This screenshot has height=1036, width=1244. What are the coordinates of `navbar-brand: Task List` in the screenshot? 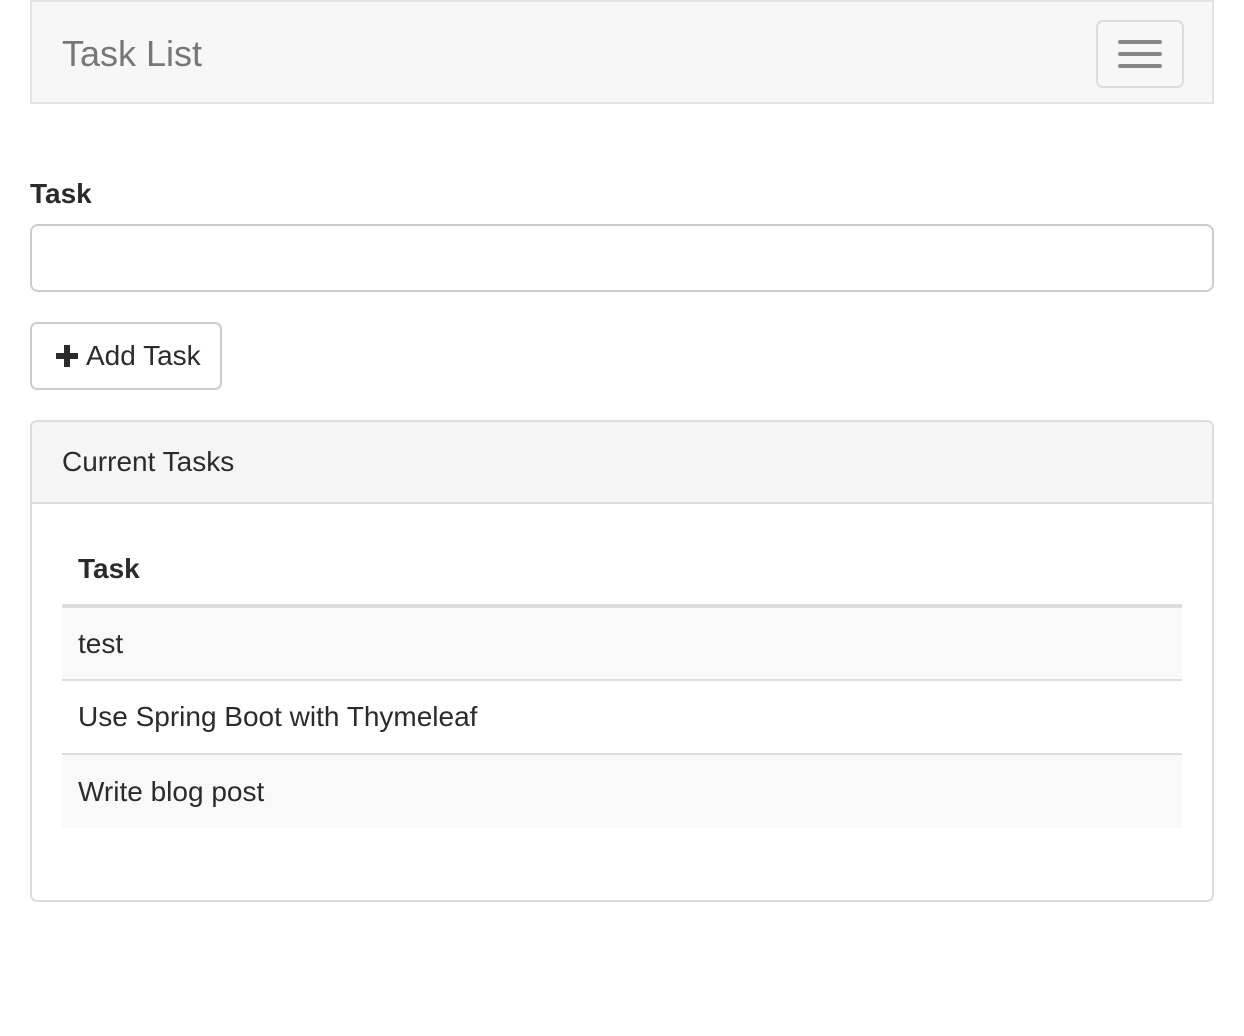 It's located at (132, 54).